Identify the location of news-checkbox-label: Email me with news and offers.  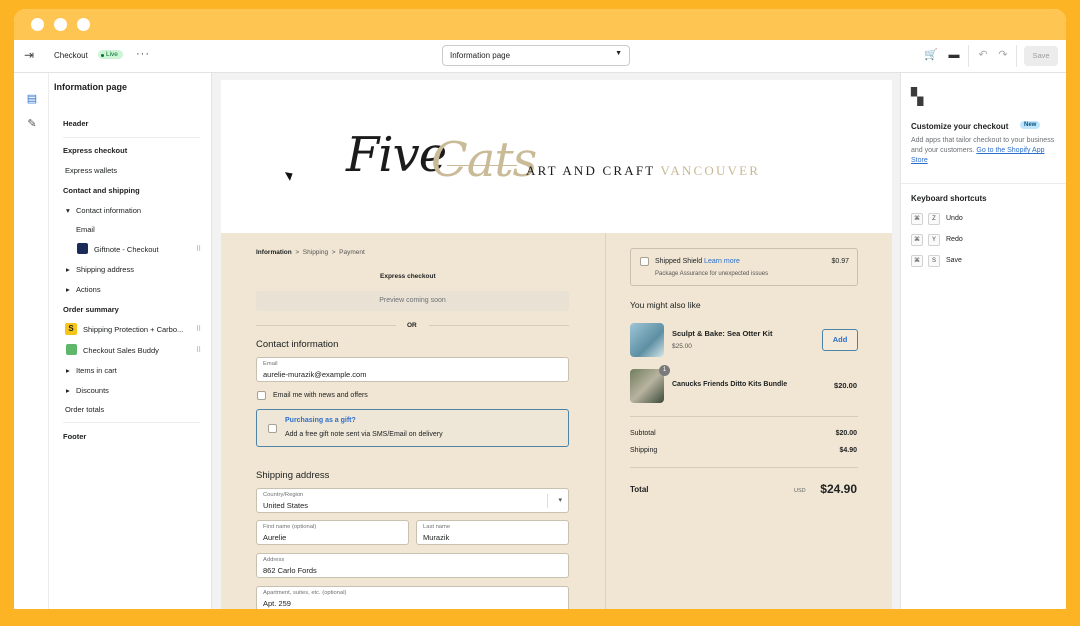
(320, 395).